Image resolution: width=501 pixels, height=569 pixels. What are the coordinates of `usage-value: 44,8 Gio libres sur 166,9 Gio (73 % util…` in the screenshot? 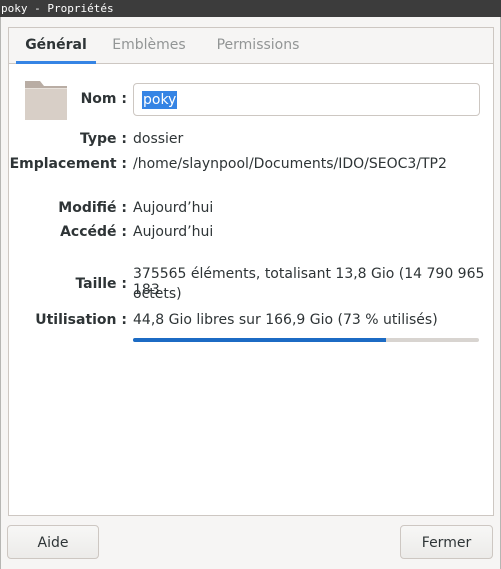 It's located at (285, 320).